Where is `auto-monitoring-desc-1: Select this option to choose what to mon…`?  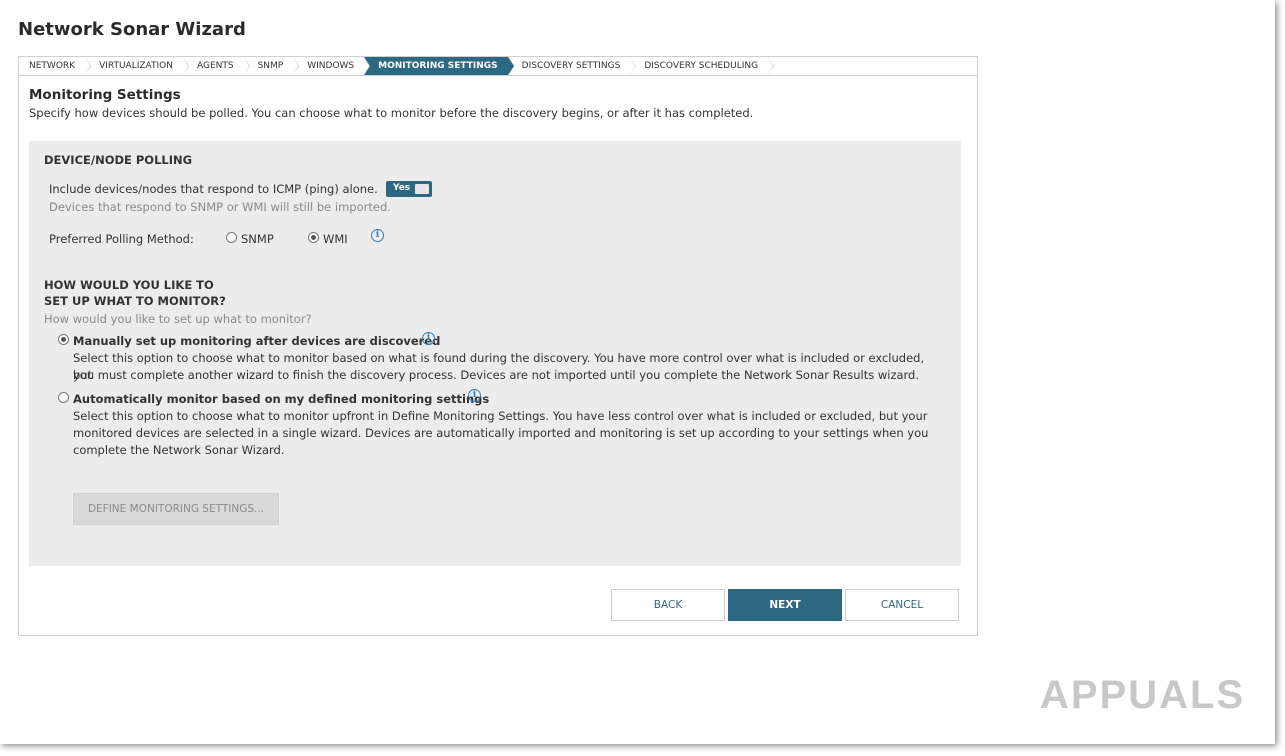 auto-monitoring-desc-1: Select this option to choose what to mon… is located at coordinates (500, 416).